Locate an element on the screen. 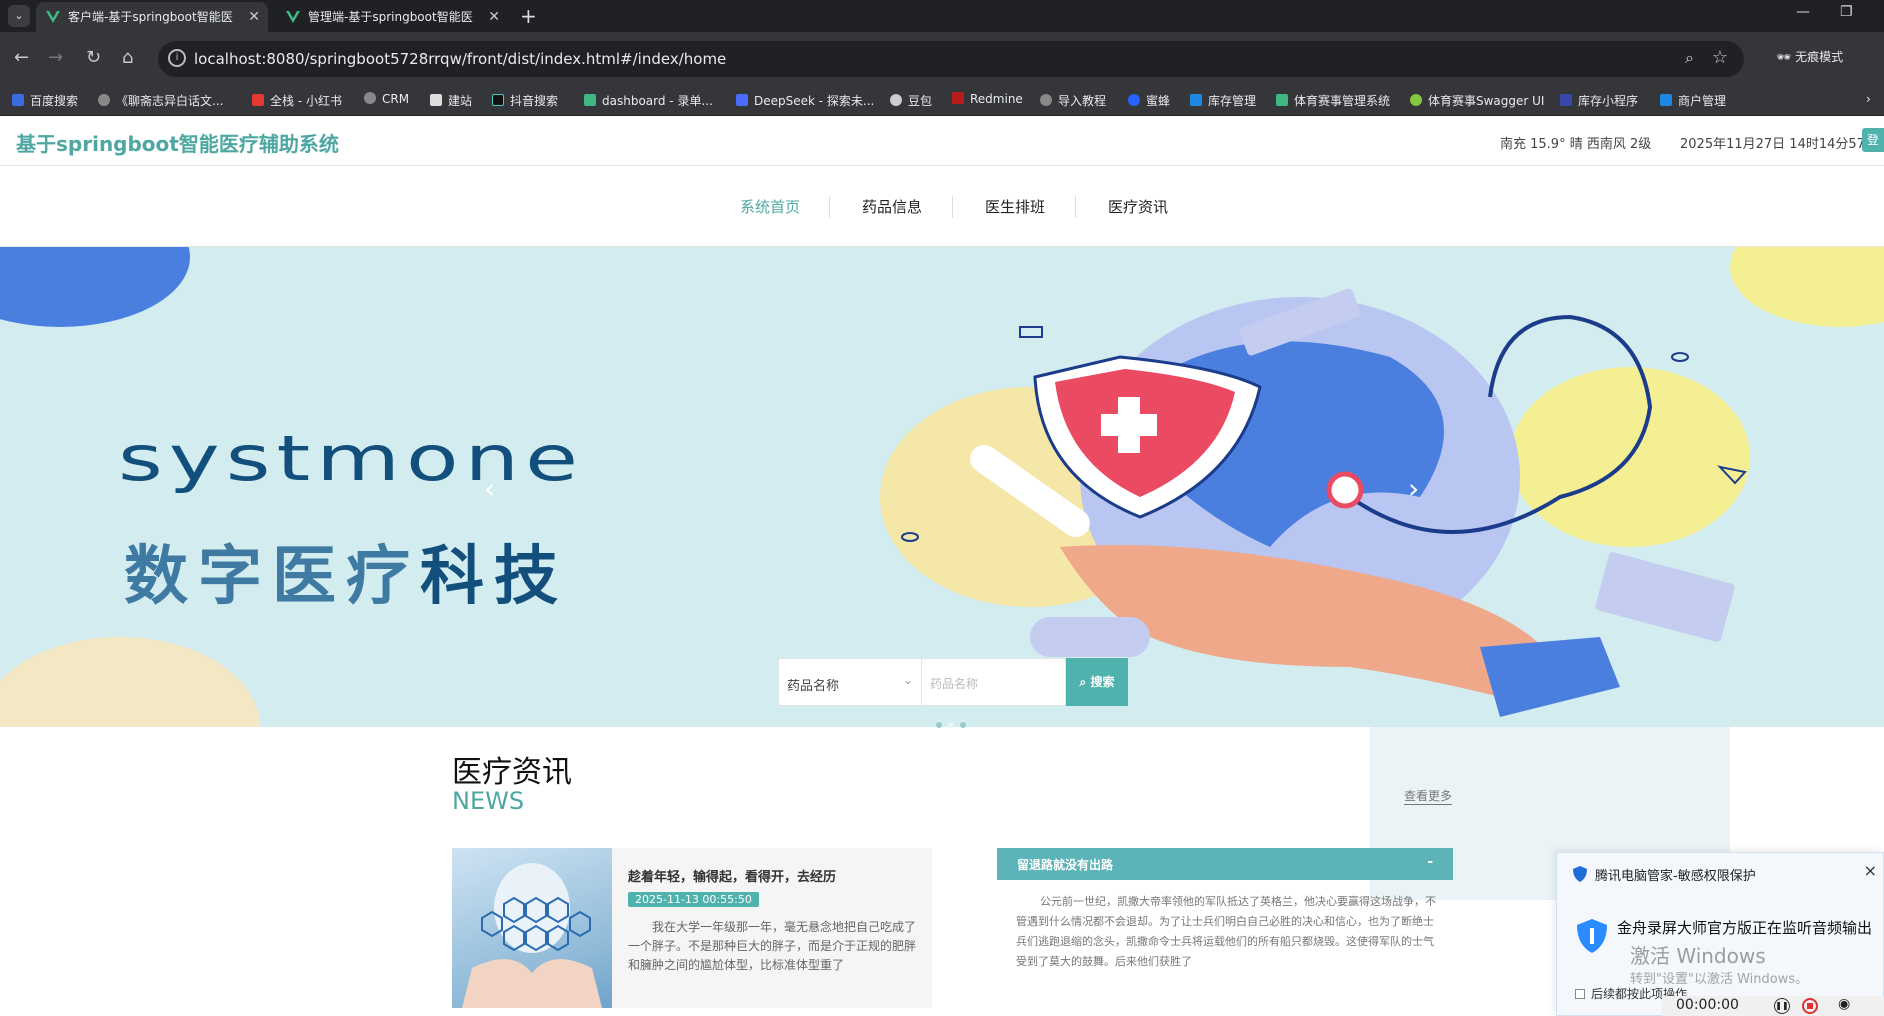 The height and width of the screenshot is (1016, 1884). login-button: 登 is located at coordinates (1873, 140).